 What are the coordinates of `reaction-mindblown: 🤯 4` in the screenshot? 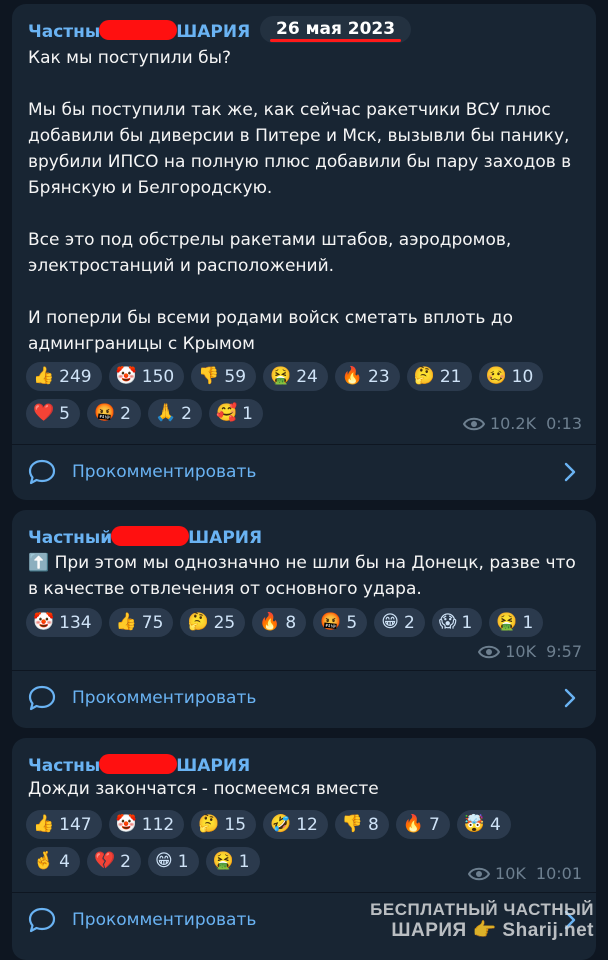 It's located at (483, 824).